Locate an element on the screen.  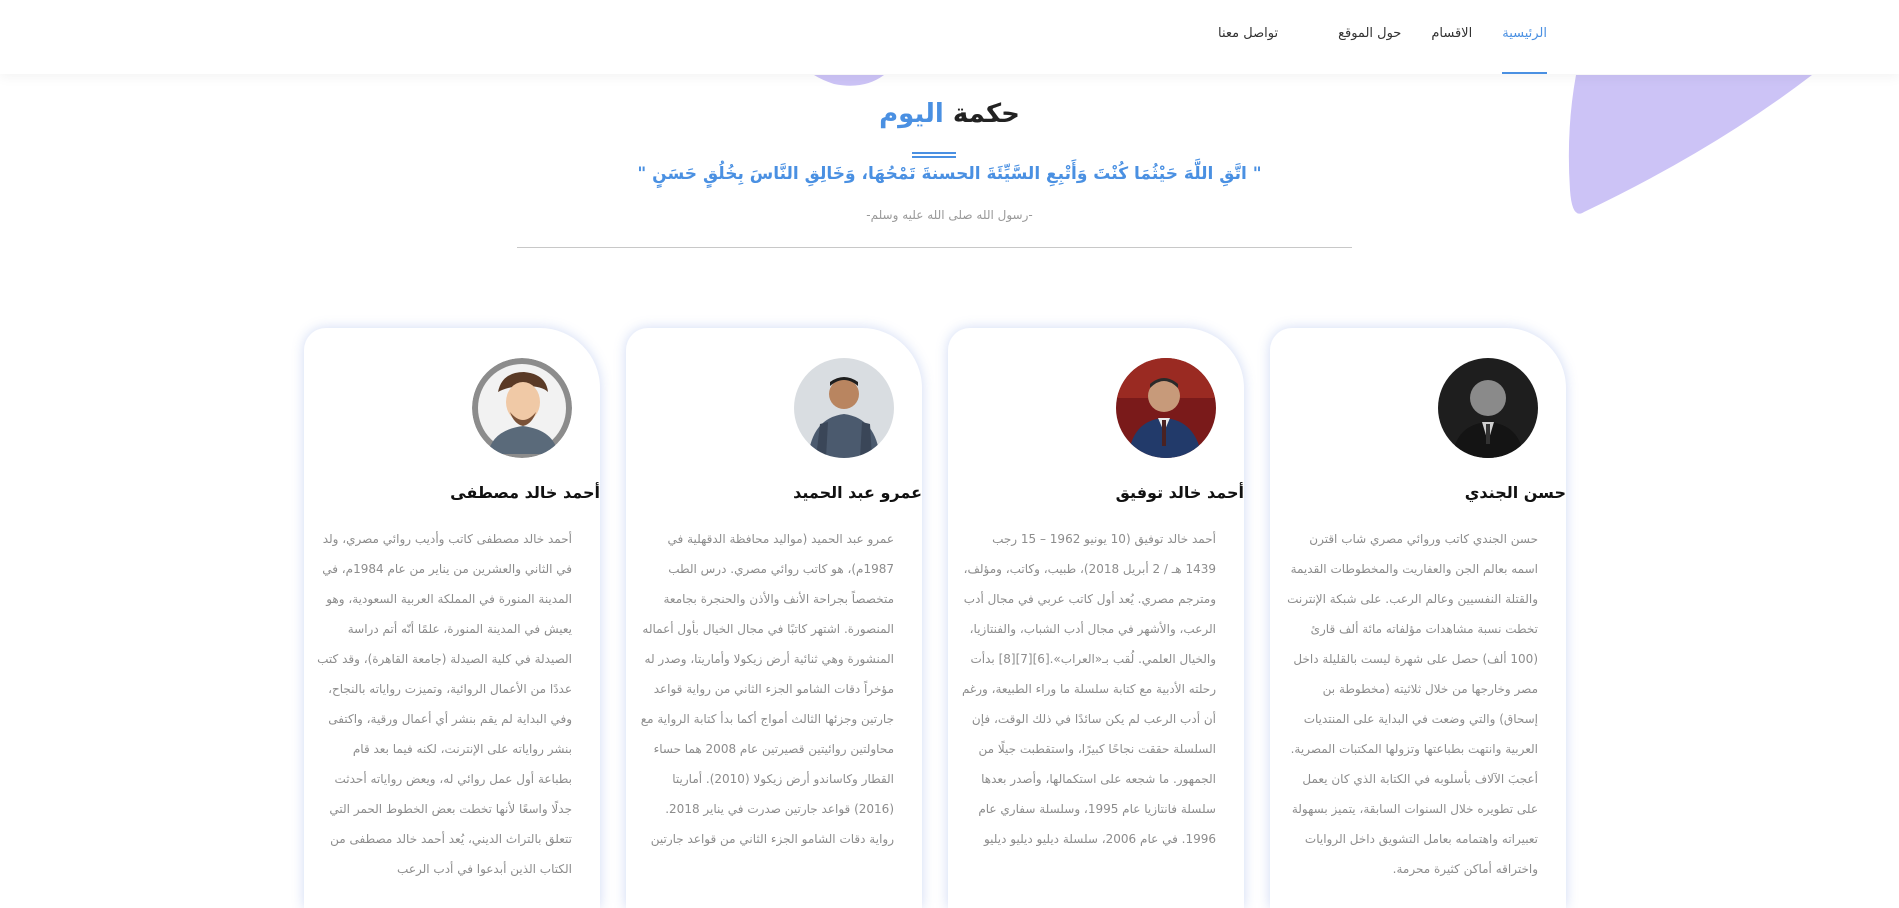
decorative-blob-right is located at coordinates (1690, 144).